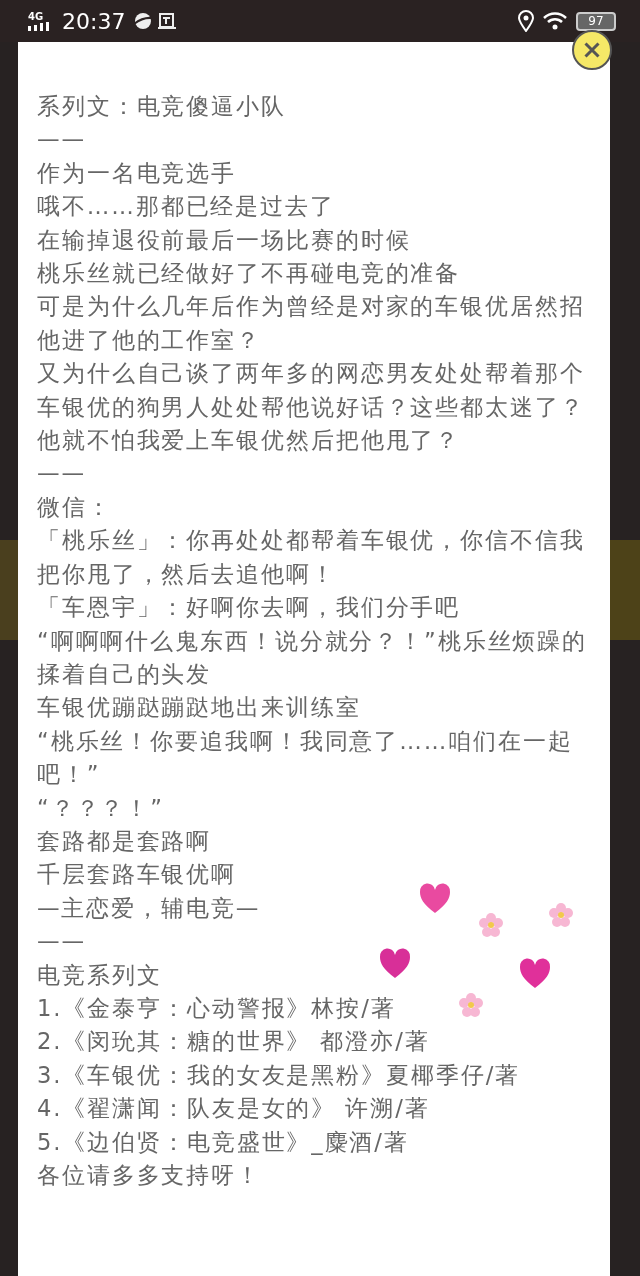 Image resolution: width=640 pixels, height=1276 pixels. I want to click on story-text: “？？？！”, so click(100, 808).